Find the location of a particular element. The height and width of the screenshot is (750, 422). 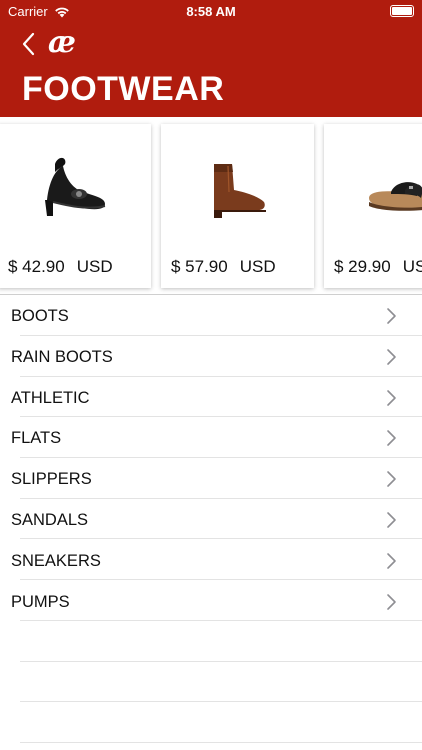

category-item-sandals: SANDALS is located at coordinates (211, 519).